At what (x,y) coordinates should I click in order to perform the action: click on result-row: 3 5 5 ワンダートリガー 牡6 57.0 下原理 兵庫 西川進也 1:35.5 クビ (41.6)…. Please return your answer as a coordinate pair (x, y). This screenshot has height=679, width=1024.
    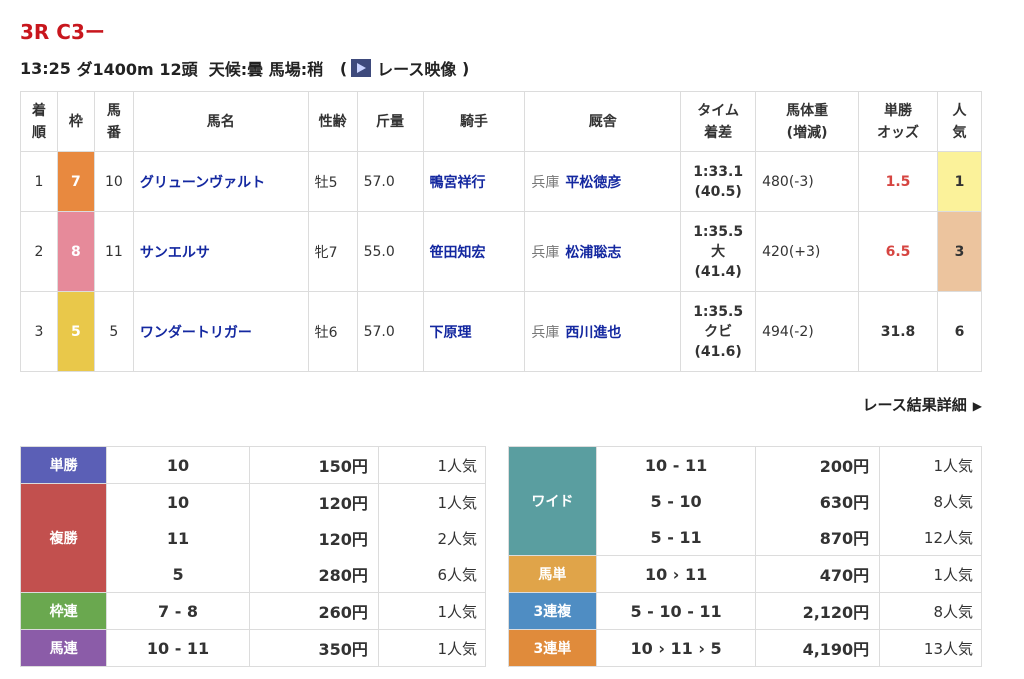
    Looking at the image, I should click on (501, 331).